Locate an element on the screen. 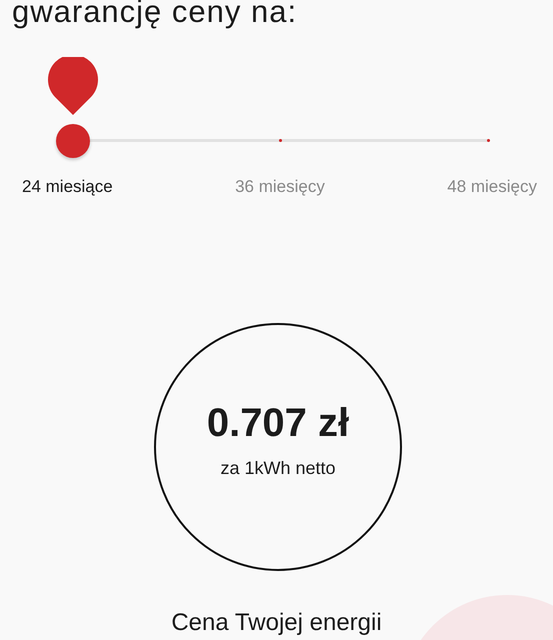 This screenshot has width=553, height=640. value-pin-icon is located at coordinates (73, 85).